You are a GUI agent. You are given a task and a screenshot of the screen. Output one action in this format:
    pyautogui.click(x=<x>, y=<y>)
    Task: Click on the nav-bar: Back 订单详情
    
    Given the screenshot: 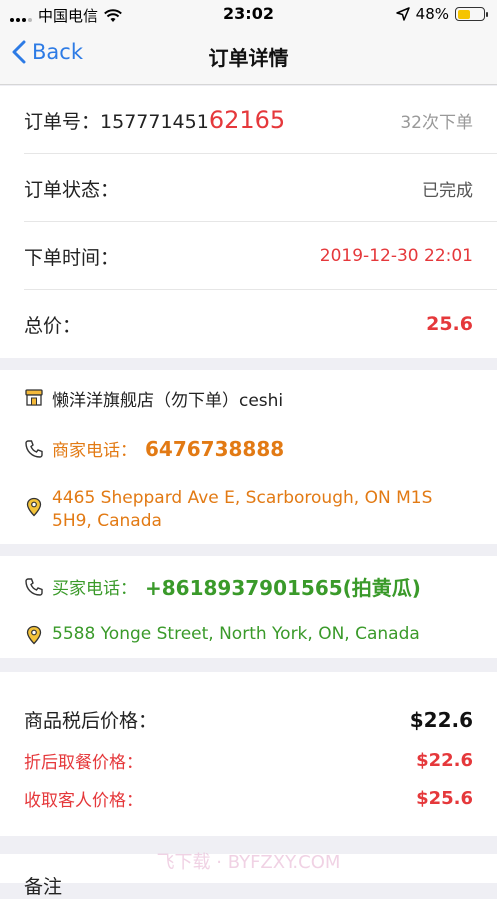 What is the action you would take?
    pyautogui.click(x=248, y=56)
    